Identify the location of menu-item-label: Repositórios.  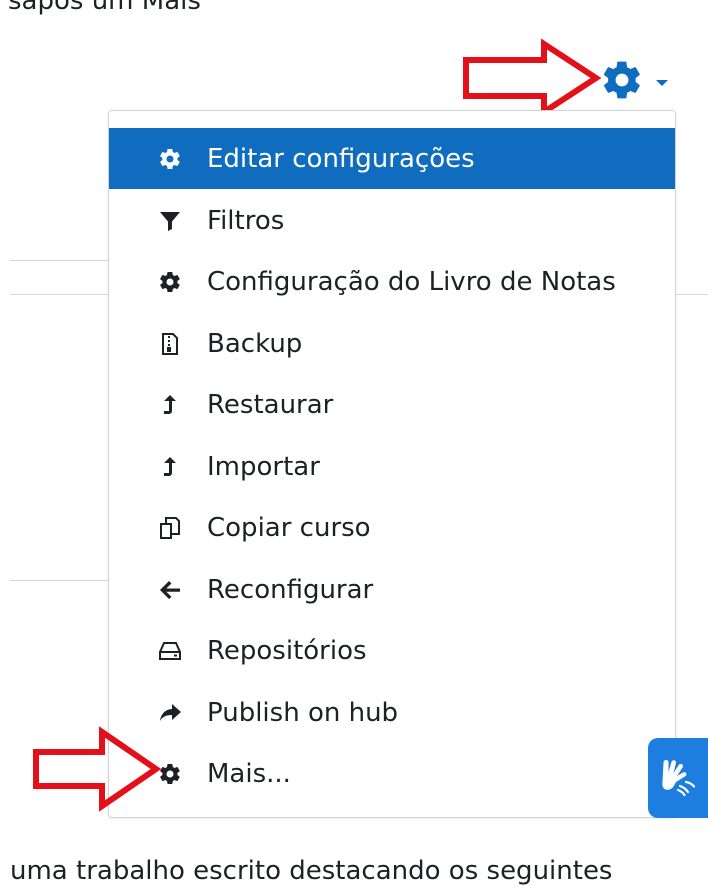
(287, 650).